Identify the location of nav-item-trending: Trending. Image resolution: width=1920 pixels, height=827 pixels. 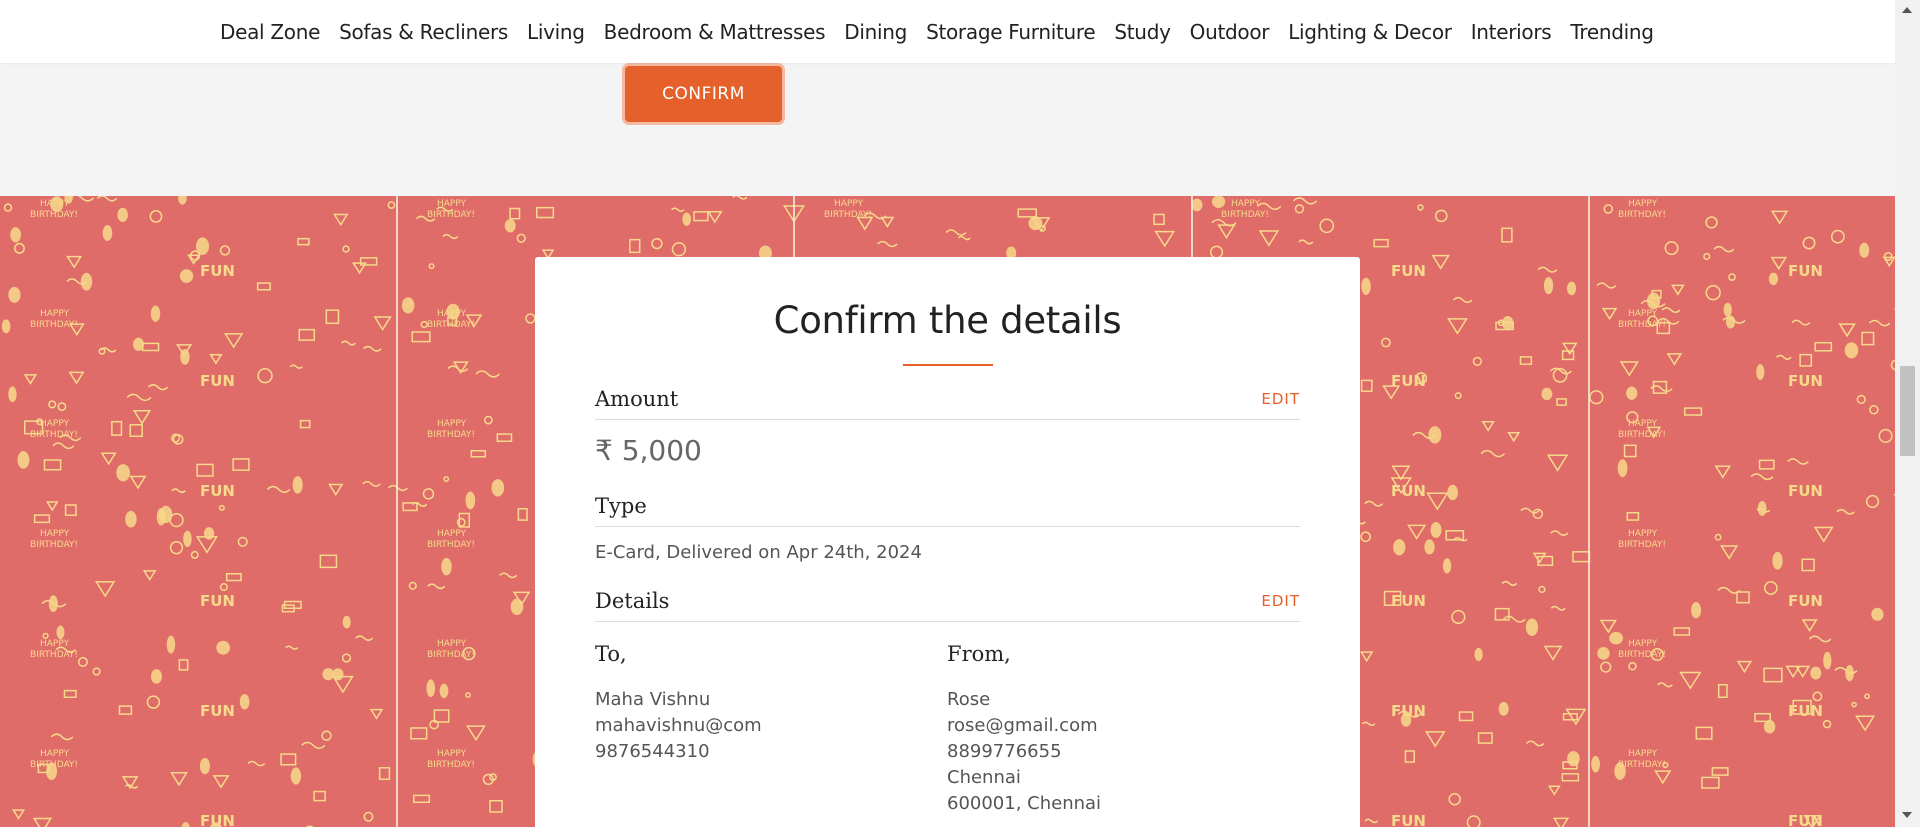
(1612, 32).